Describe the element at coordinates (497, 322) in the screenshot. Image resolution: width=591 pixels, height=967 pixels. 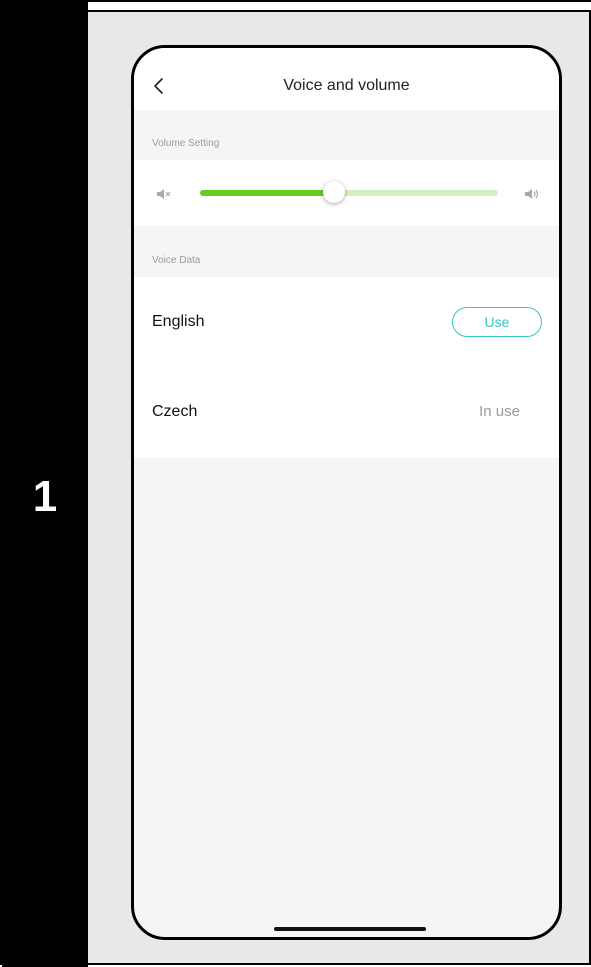
I see `use-button: Use` at that location.